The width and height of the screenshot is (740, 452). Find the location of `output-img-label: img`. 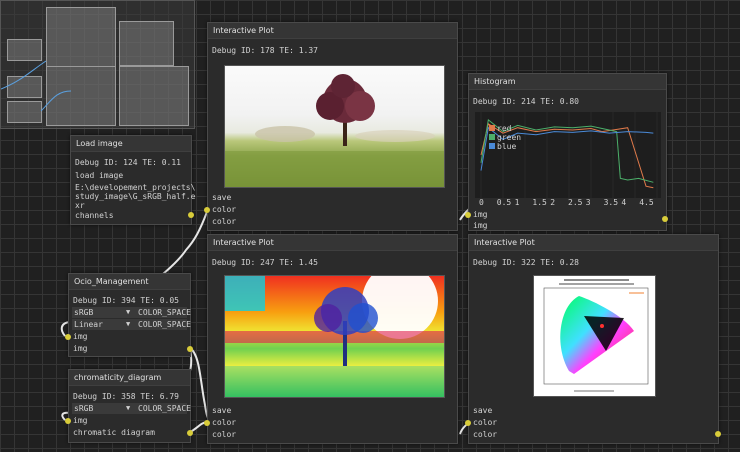

output-img-label: img is located at coordinates (80, 348).